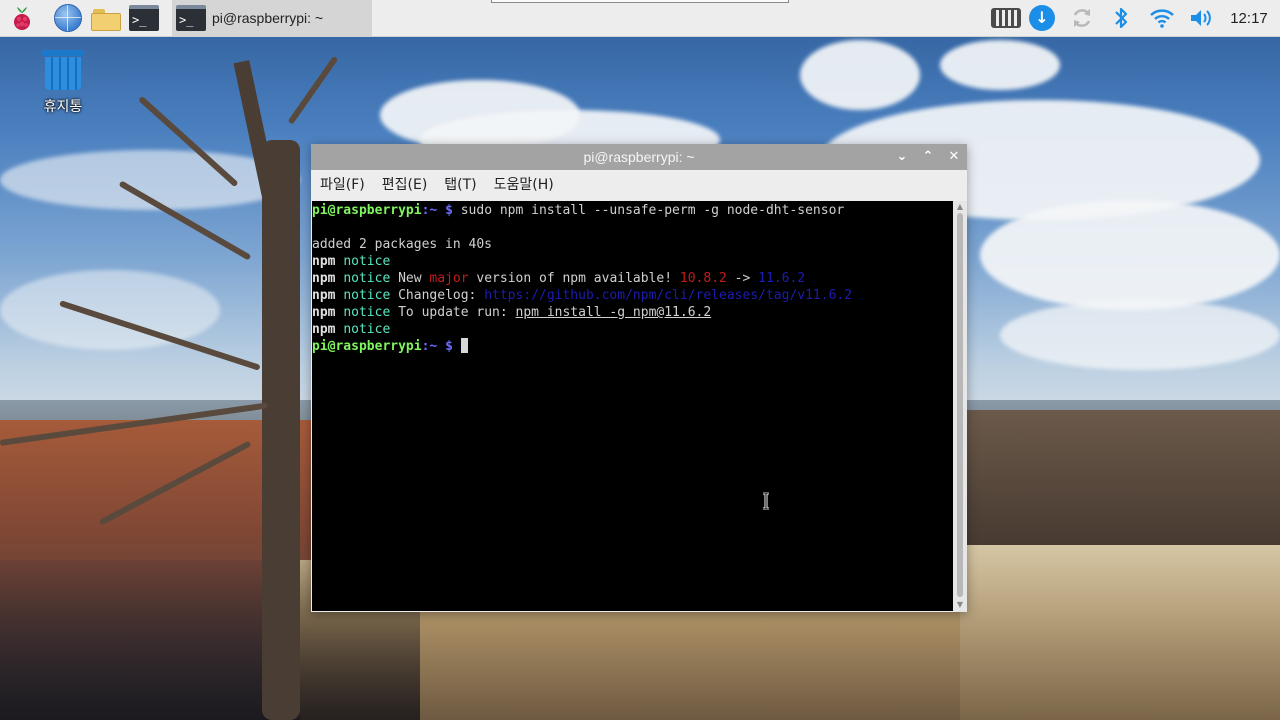 The width and height of the screenshot is (1280, 720). I want to click on updates-icon: ↓, so click(1042, 18).